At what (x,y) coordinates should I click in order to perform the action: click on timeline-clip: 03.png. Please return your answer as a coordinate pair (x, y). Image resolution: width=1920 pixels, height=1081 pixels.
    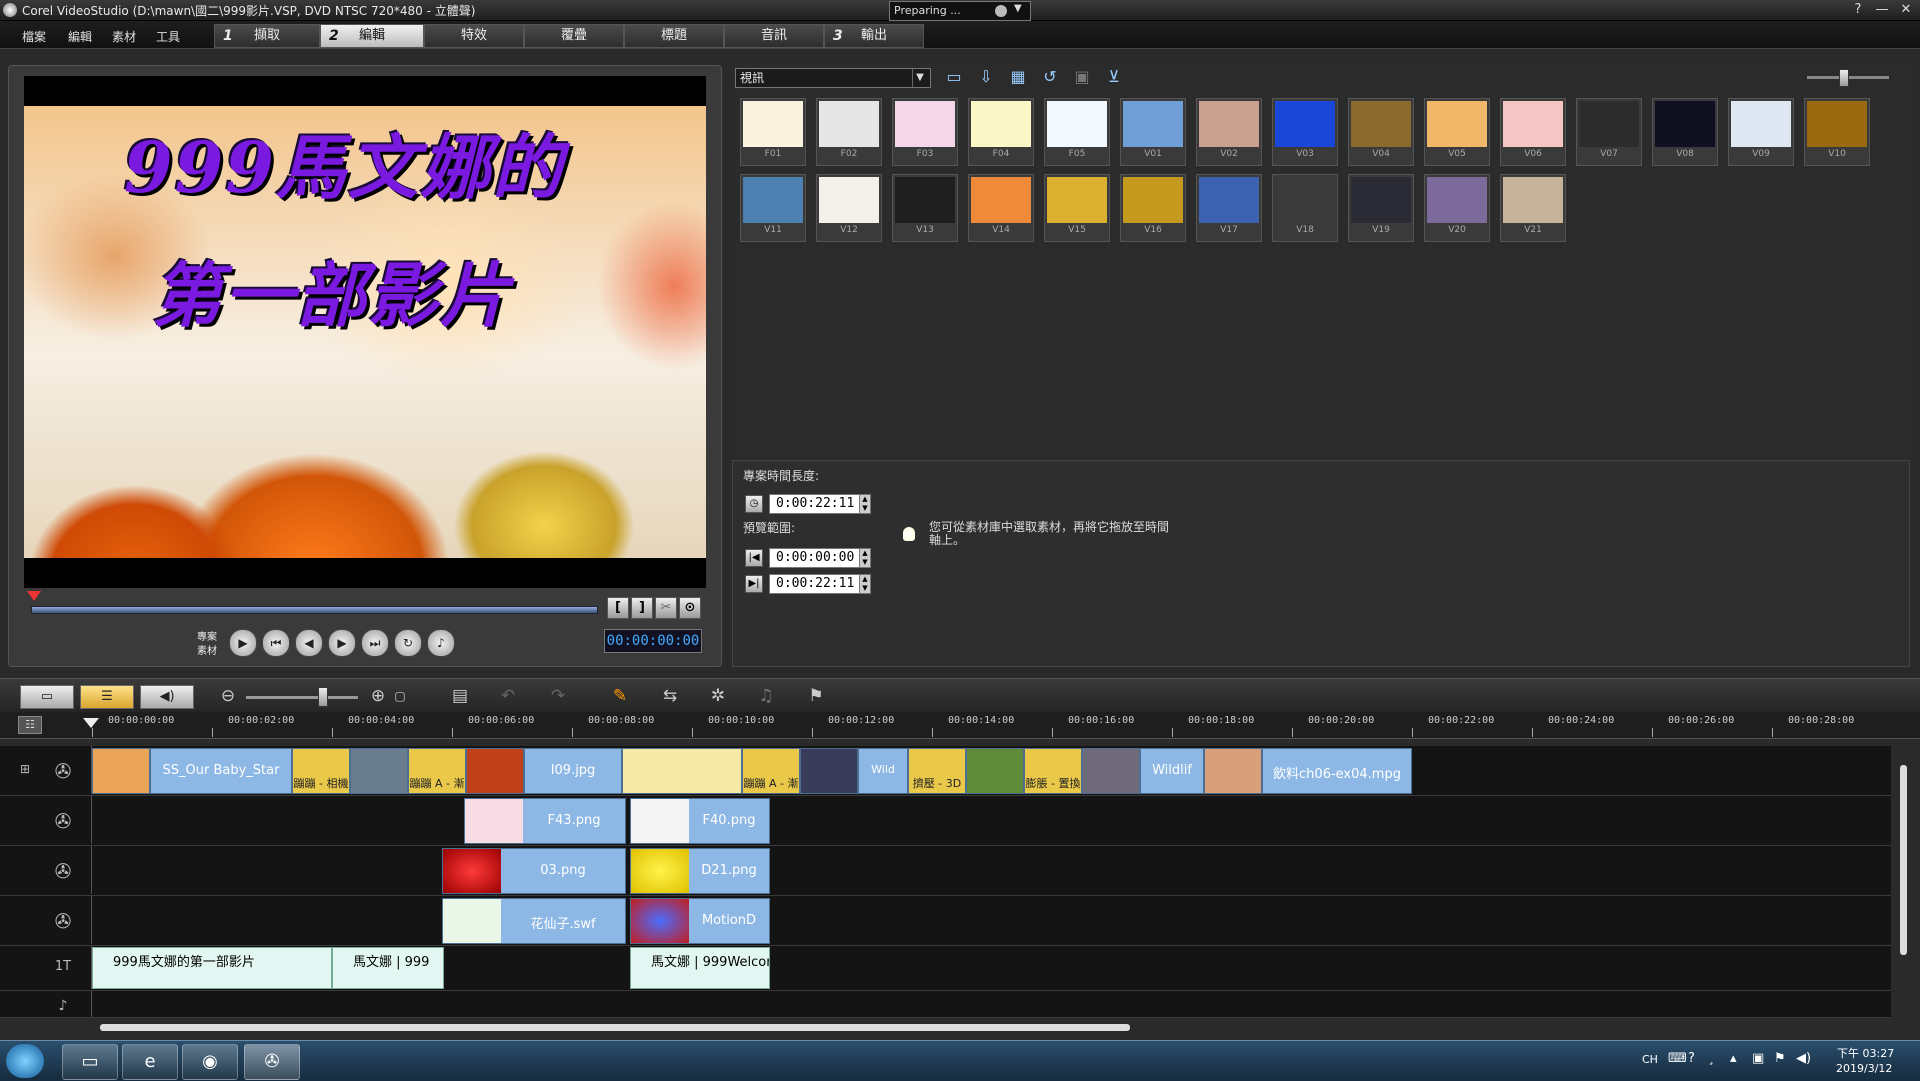
    Looking at the image, I should click on (534, 871).